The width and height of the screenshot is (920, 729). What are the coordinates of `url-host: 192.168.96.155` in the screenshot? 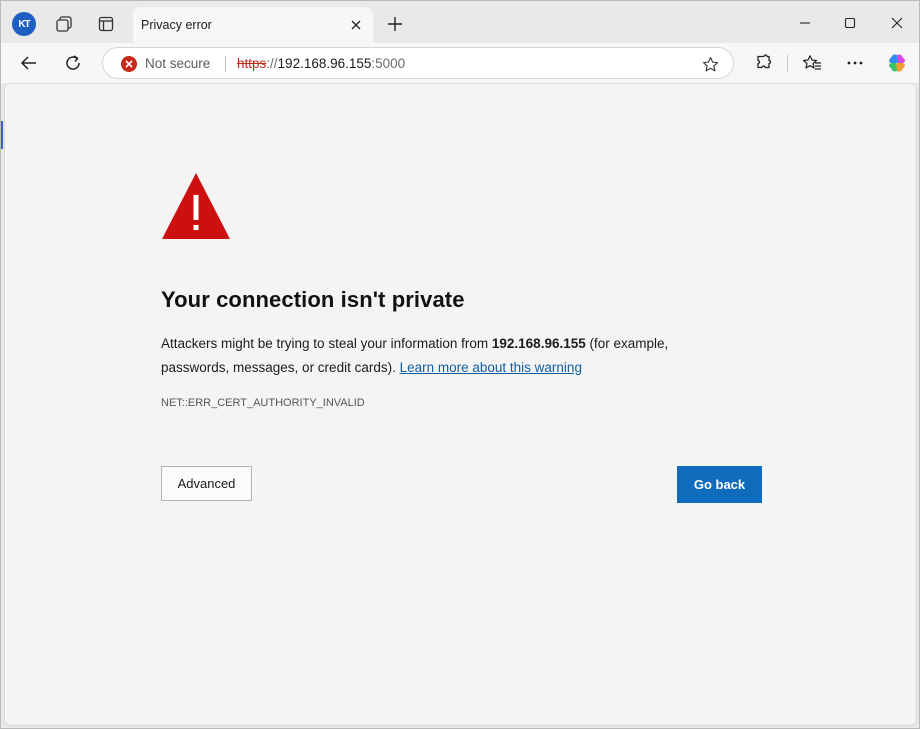 It's located at (324, 63).